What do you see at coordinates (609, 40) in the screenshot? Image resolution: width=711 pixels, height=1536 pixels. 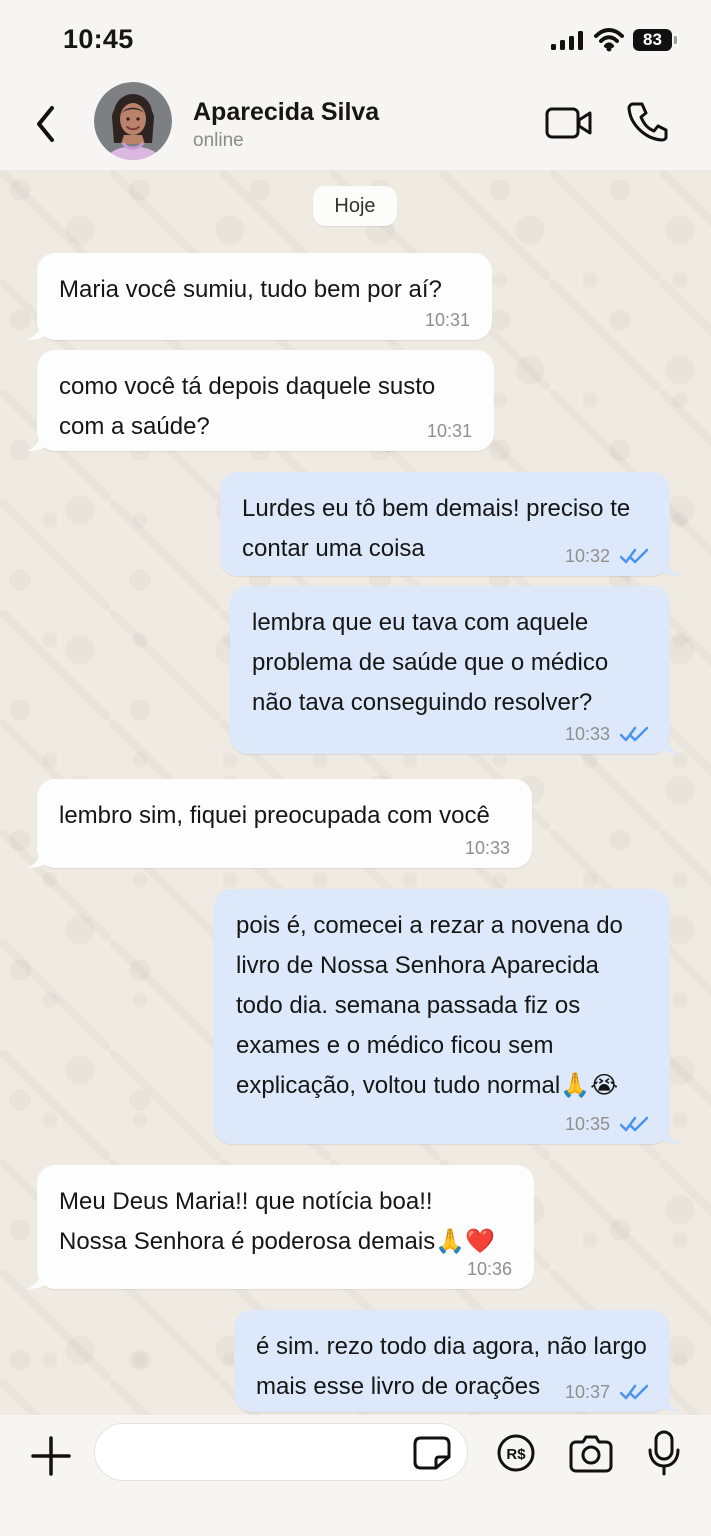 I see `wifi-icon` at bounding box center [609, 40].